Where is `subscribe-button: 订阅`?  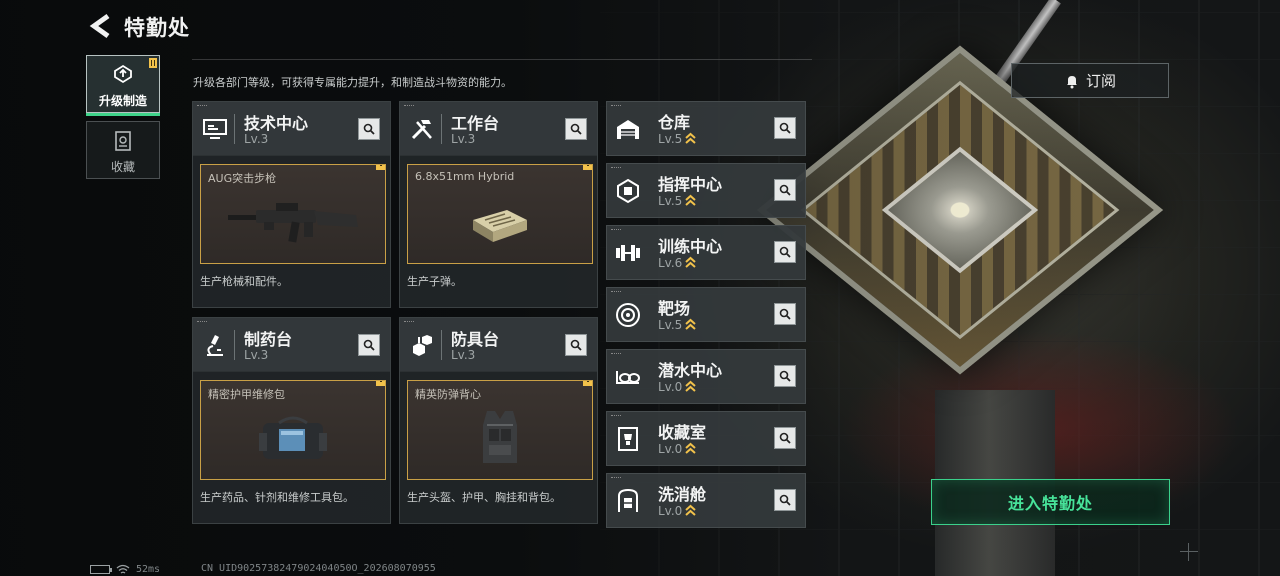 subscribe-button: 订阅 is located at coordinates (1090, 80).